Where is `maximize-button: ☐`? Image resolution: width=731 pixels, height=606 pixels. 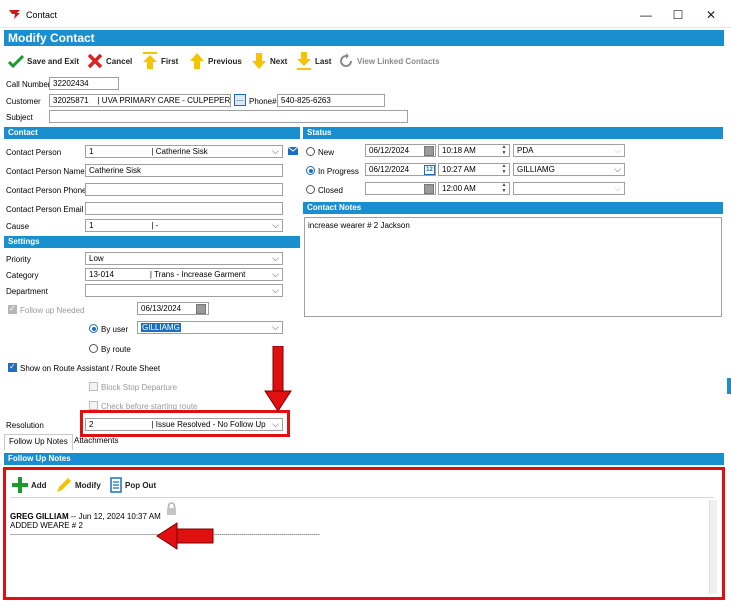 maximize-button: ☐ is located at coordinates (678, 15).